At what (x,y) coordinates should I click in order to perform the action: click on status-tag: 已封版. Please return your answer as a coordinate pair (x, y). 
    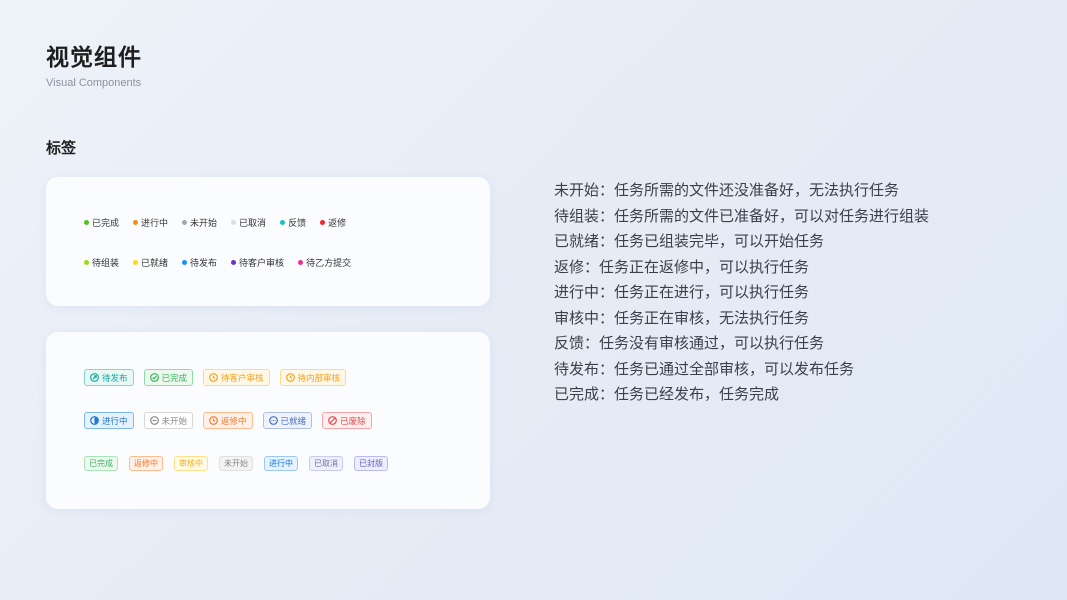
    Looking at the image, I should click on (371, 463).